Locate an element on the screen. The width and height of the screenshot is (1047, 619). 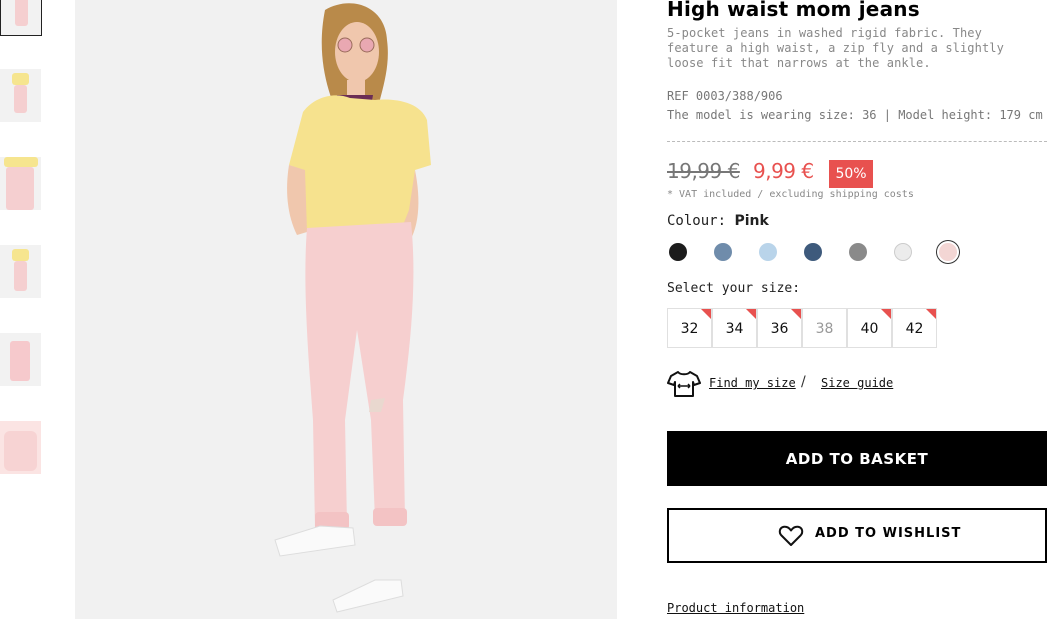
size-value: 42 is located at coordinates (914, 329).